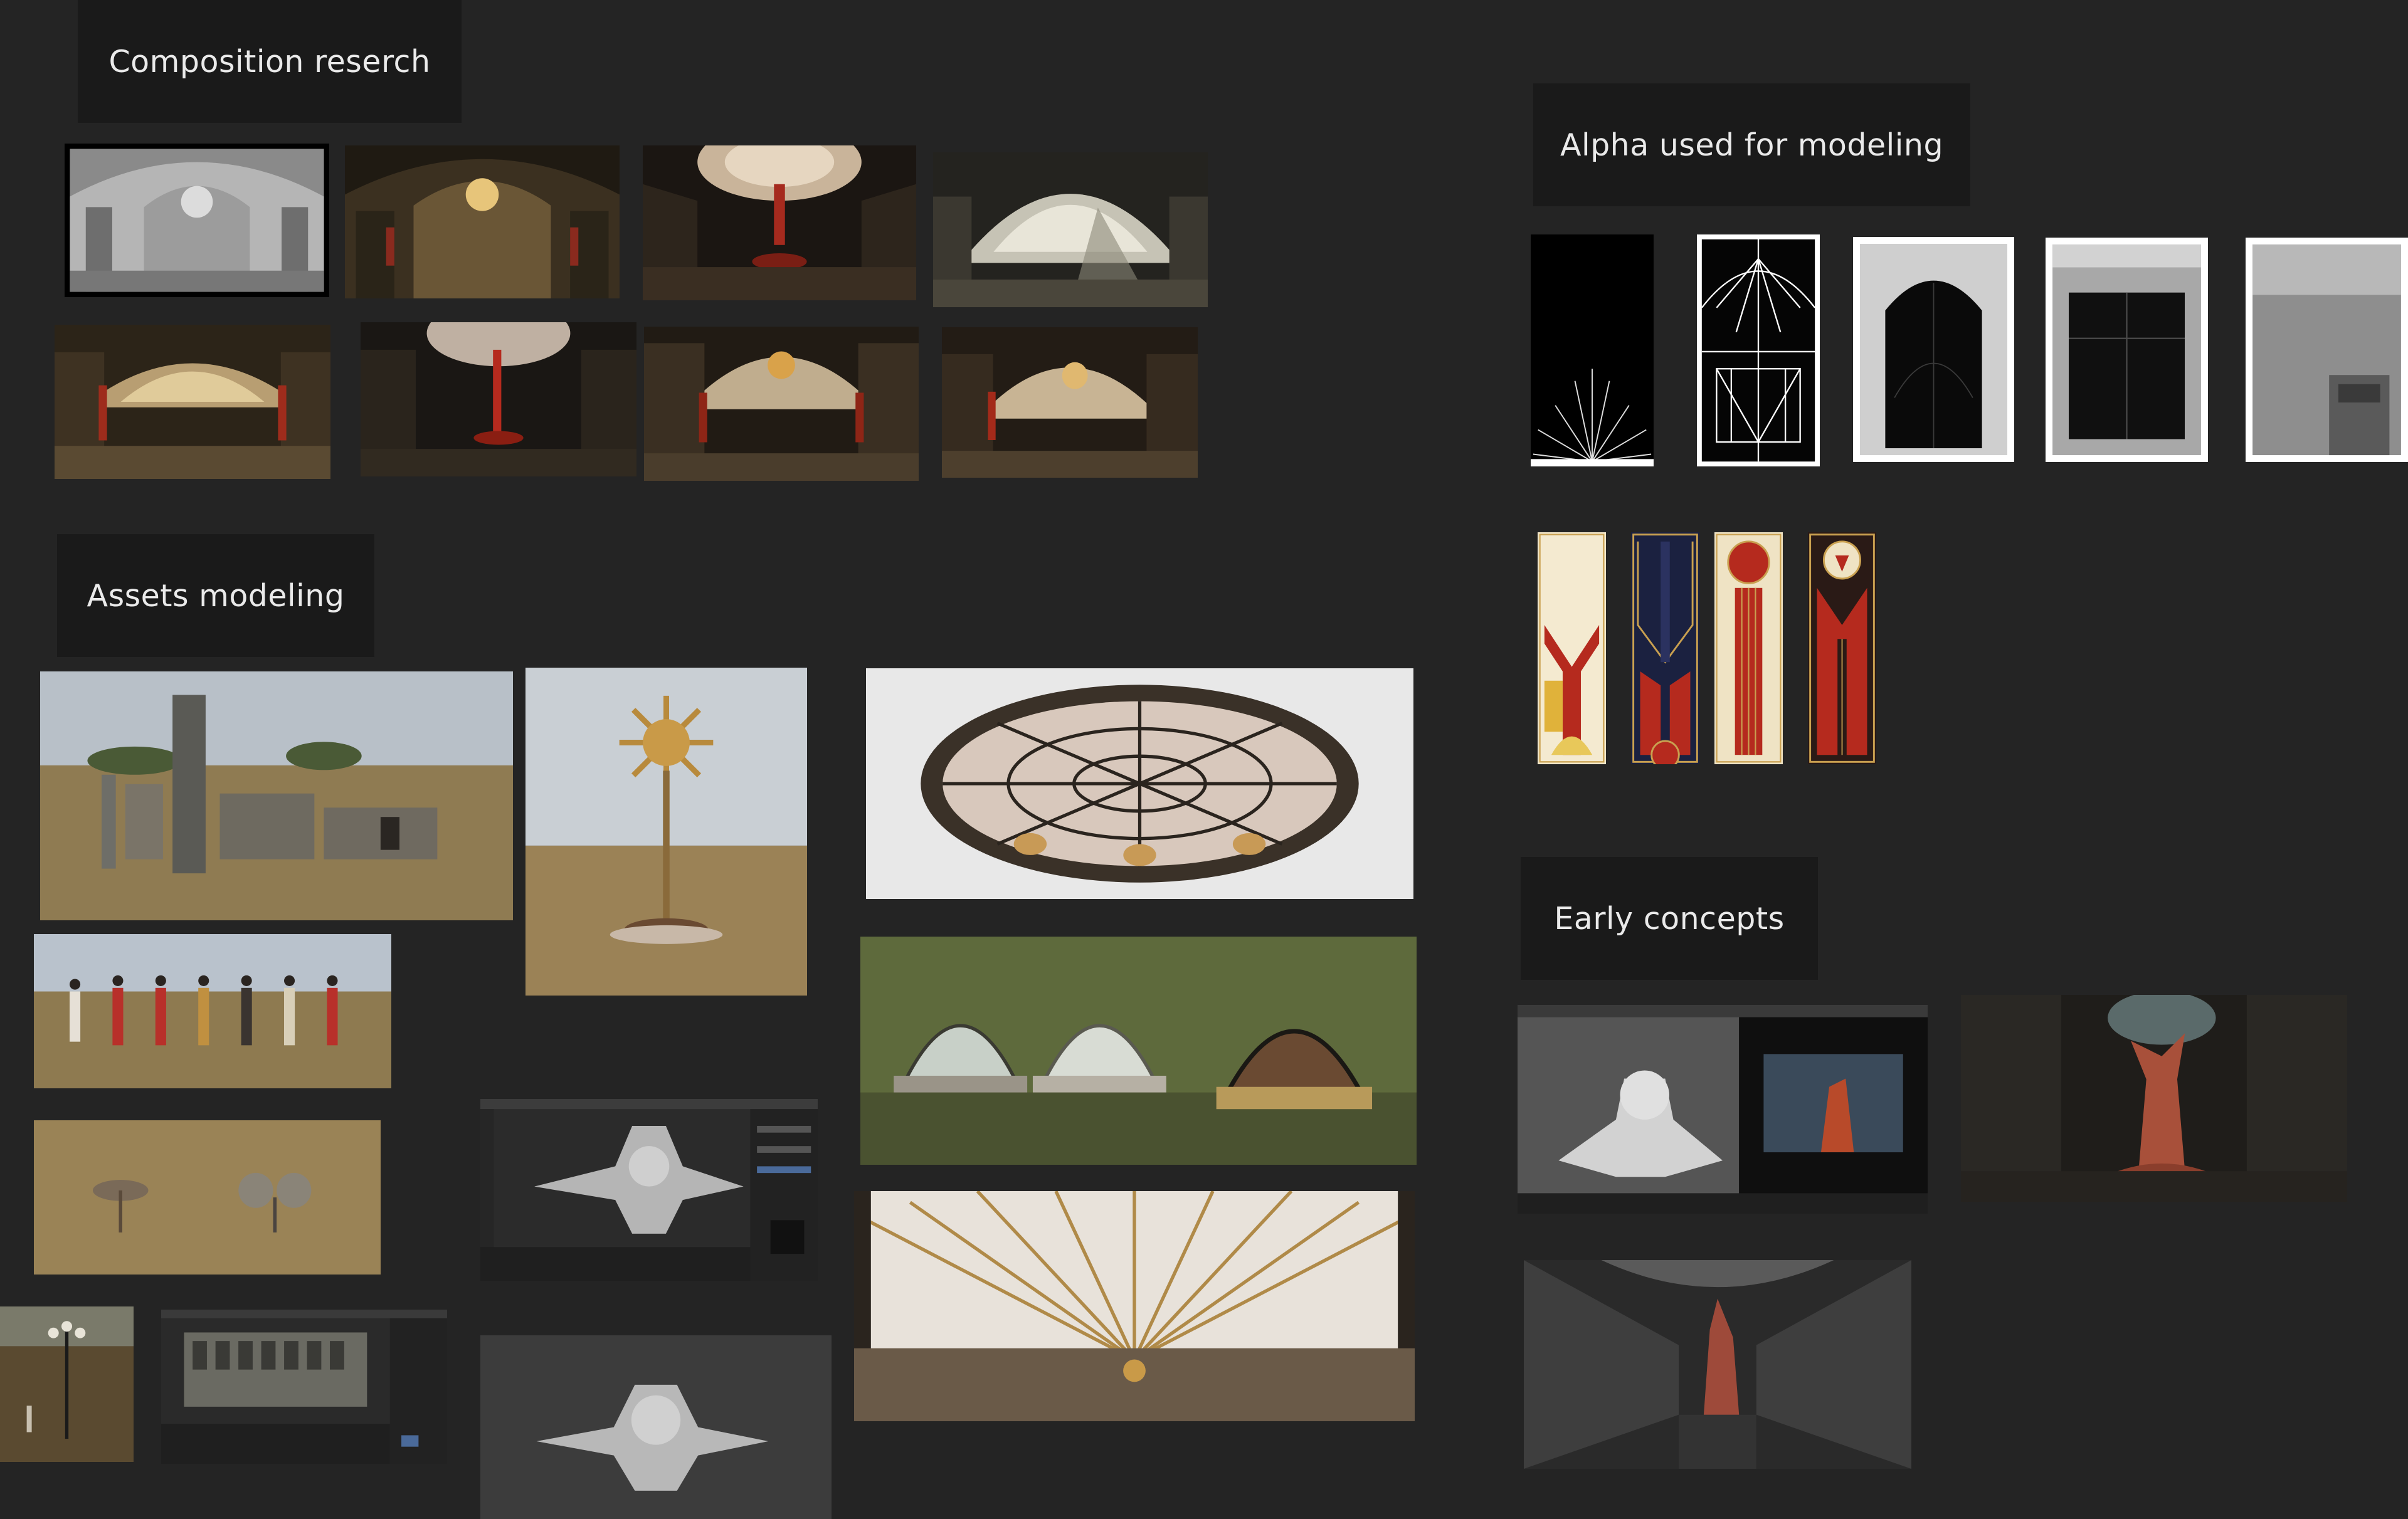 This screenshot has height=1519, width=2408. I want to click on asset-blender-dome-model, so click(649, 1190).